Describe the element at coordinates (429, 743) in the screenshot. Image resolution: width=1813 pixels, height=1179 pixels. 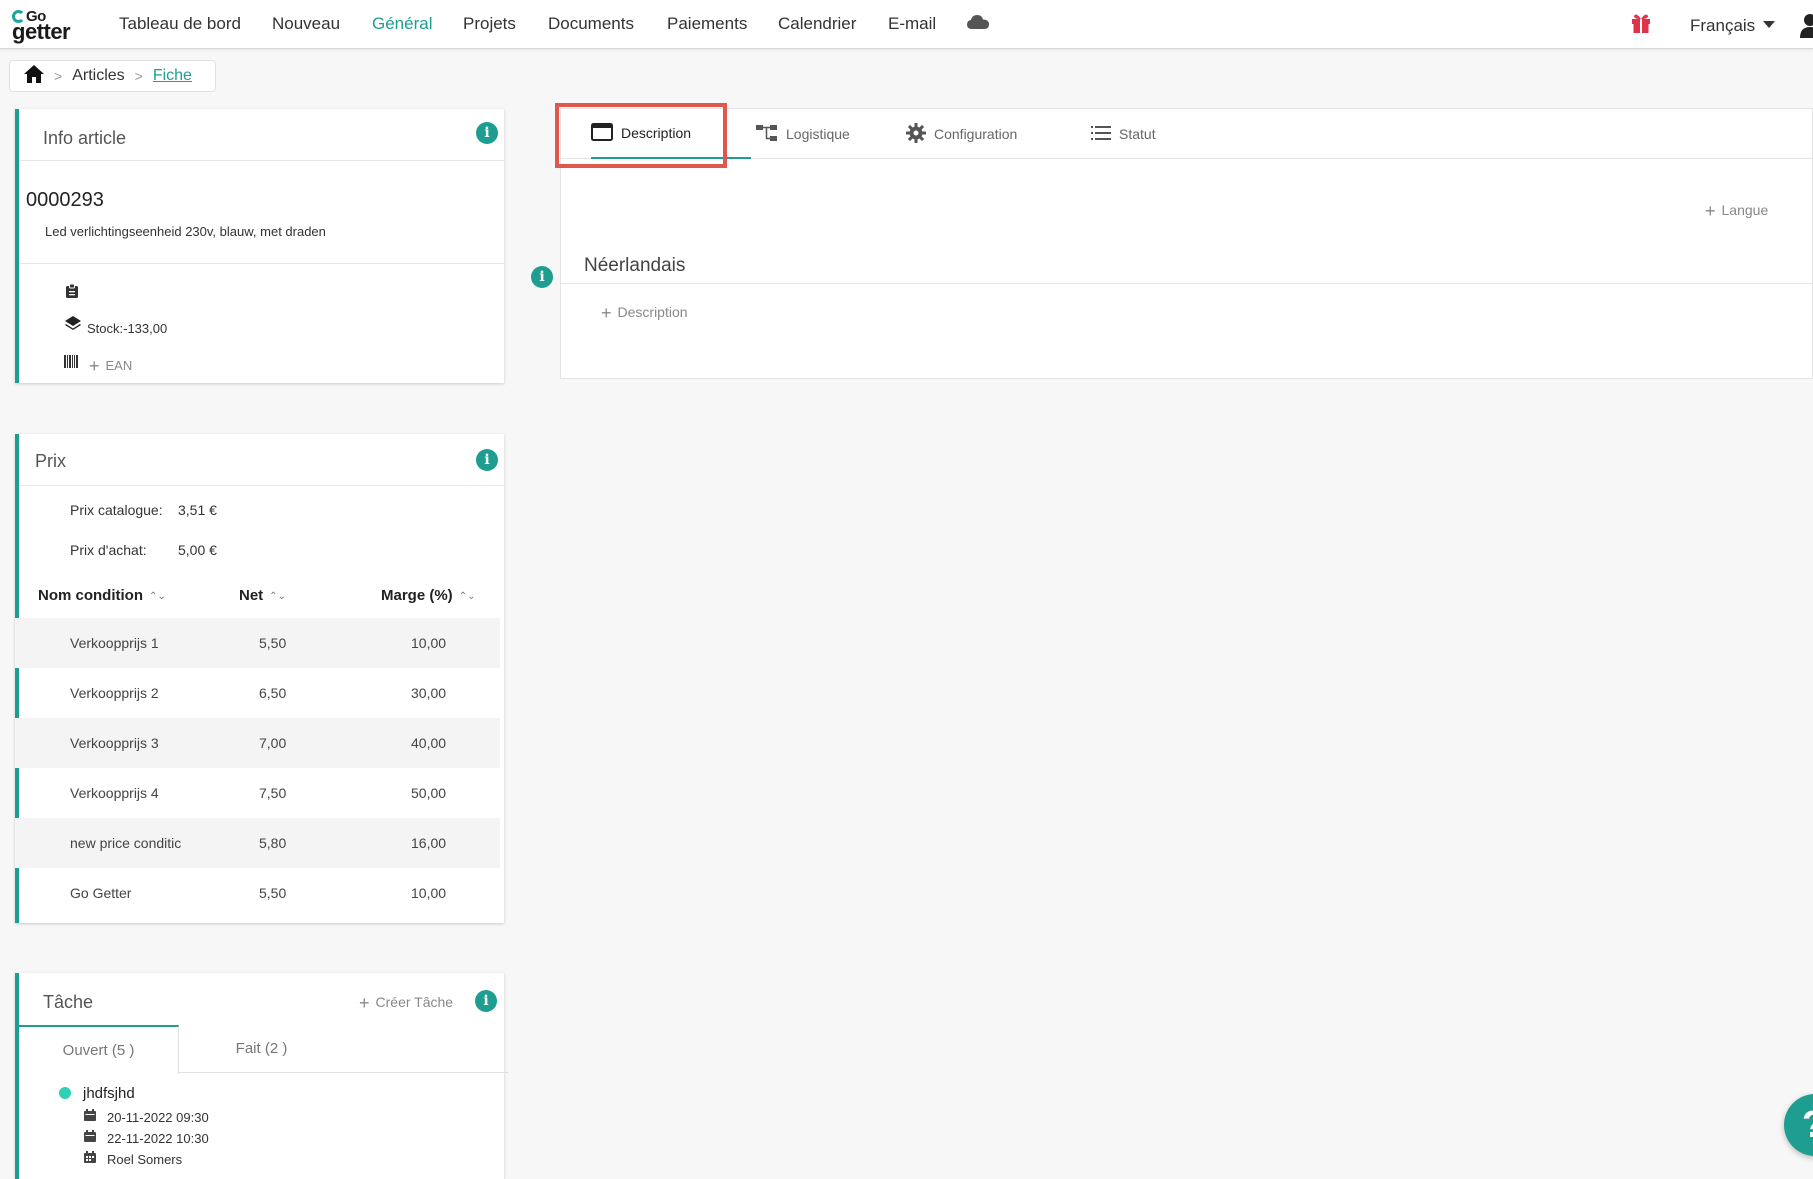
I see `row-marge: 40,00` at that location.